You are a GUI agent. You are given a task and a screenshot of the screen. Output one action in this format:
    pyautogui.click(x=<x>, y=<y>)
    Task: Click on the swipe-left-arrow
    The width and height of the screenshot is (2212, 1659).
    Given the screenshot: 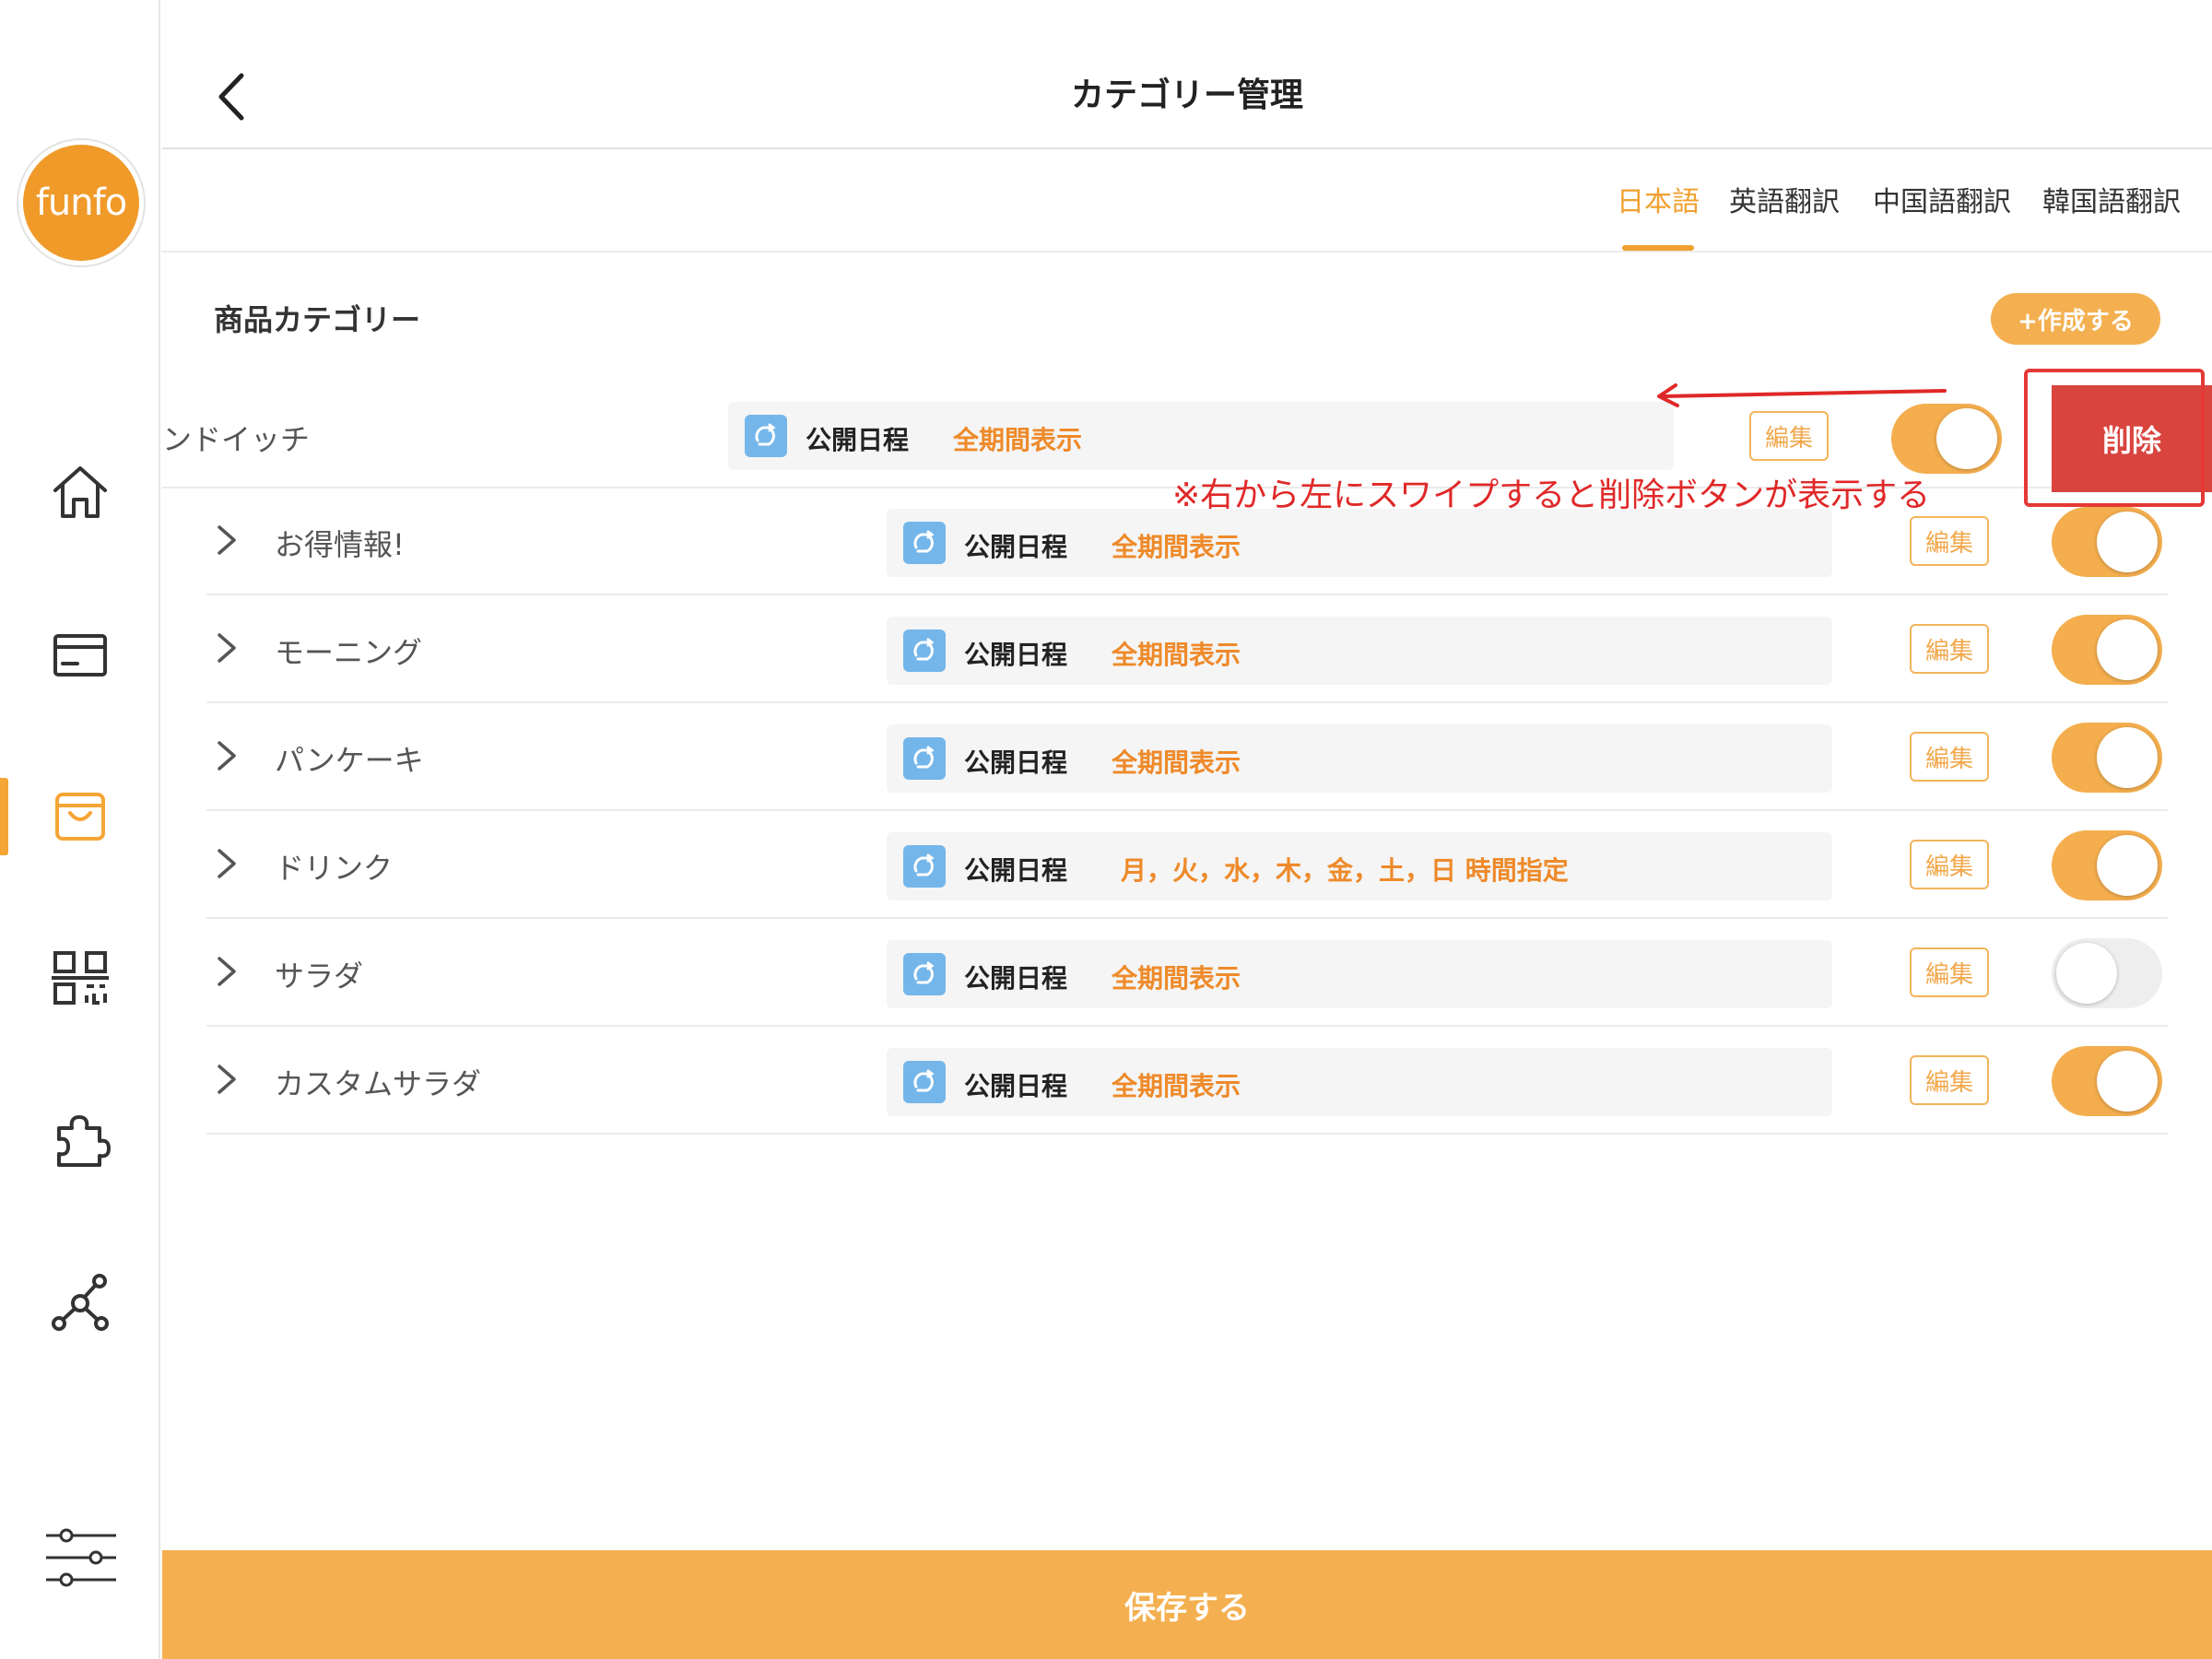 What is the action you would take?
    pyautogui.click(x=1802, y=392)
    